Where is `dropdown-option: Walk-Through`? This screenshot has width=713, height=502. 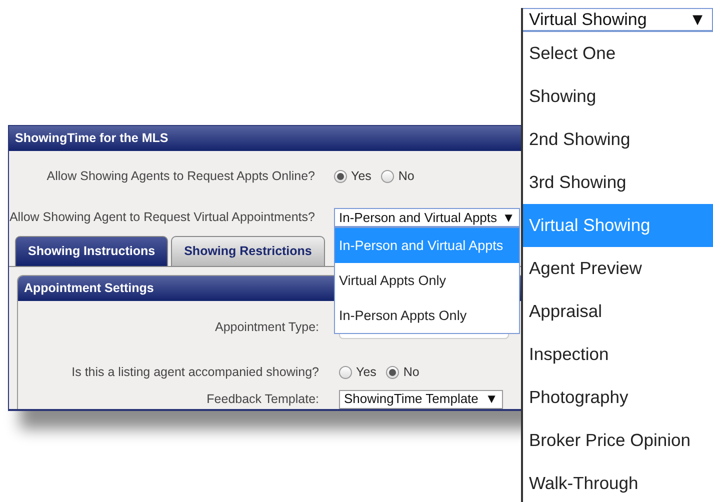
dropdown-option: Walk-Through is located at coordinates (618, 482).